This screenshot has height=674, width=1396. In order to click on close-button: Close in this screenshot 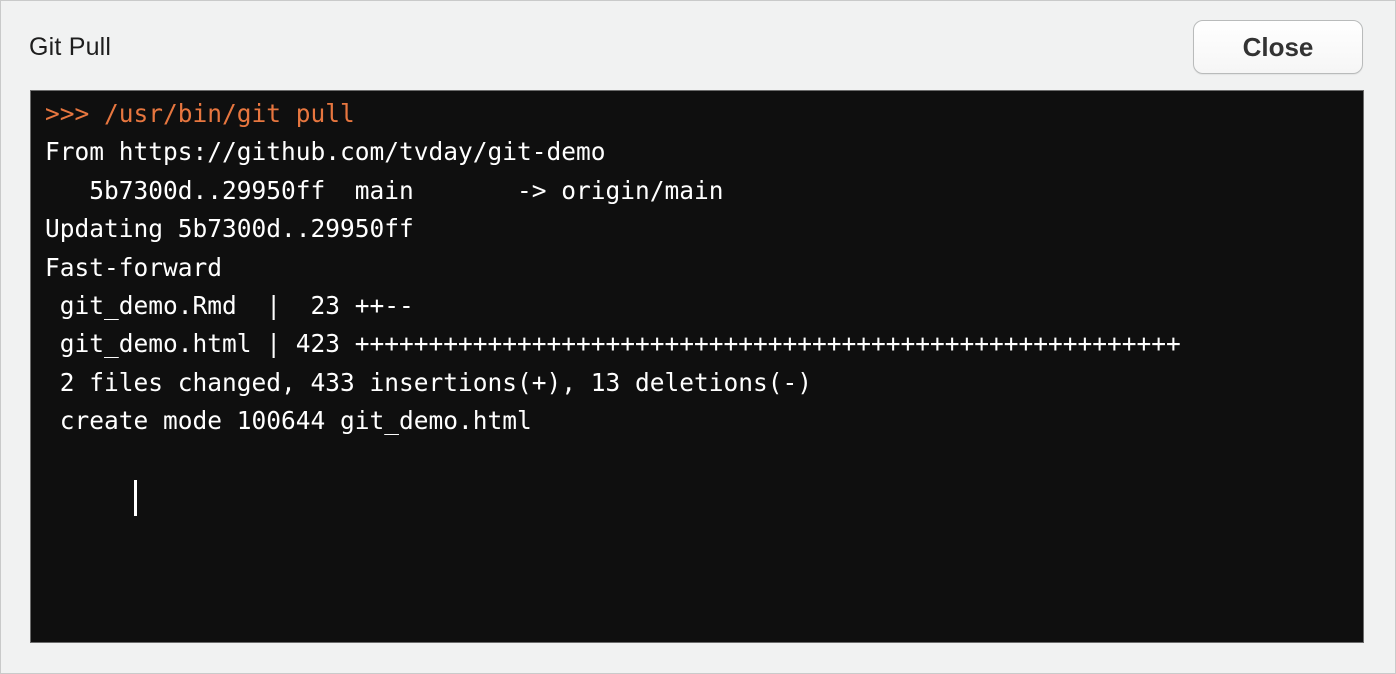, I will do `click(1278, 47)`.